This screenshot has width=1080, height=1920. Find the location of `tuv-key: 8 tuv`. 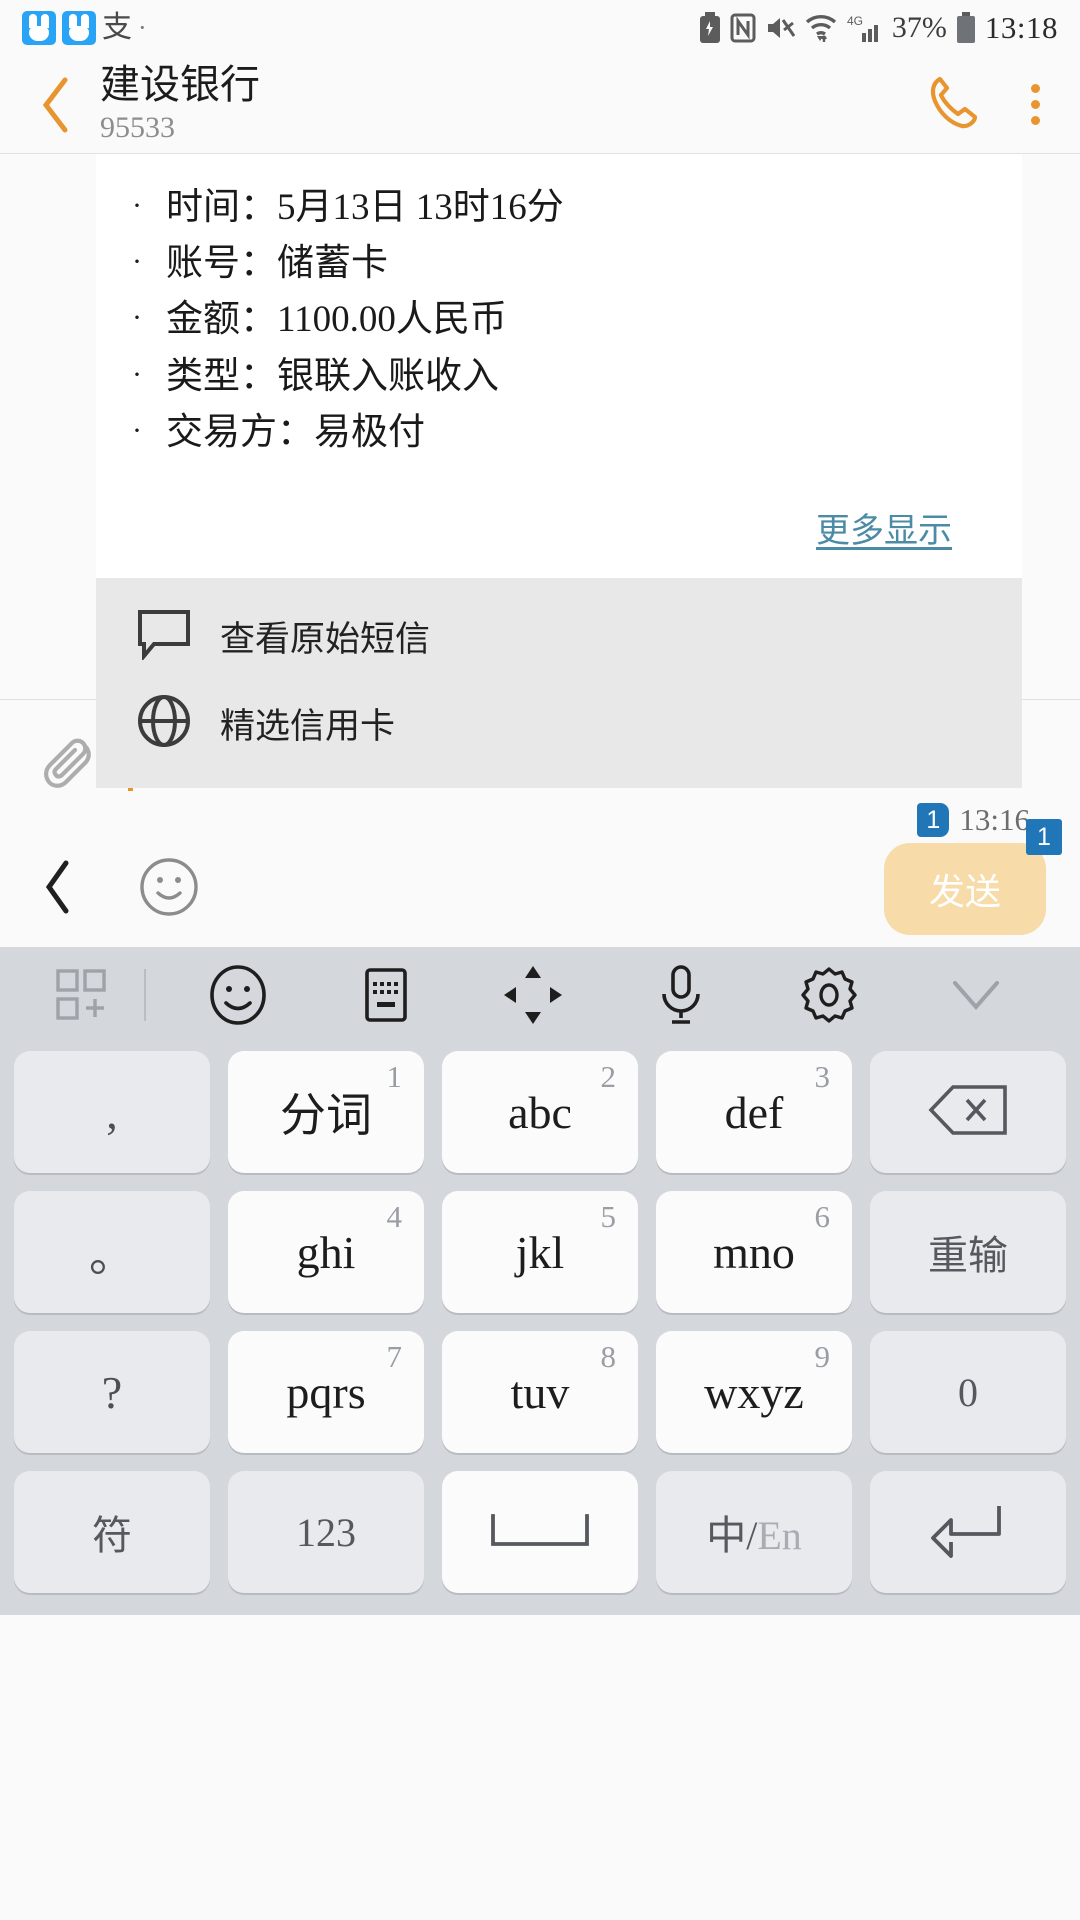

tuv-key: 8 tuv is located at coordinates (540, 1392).